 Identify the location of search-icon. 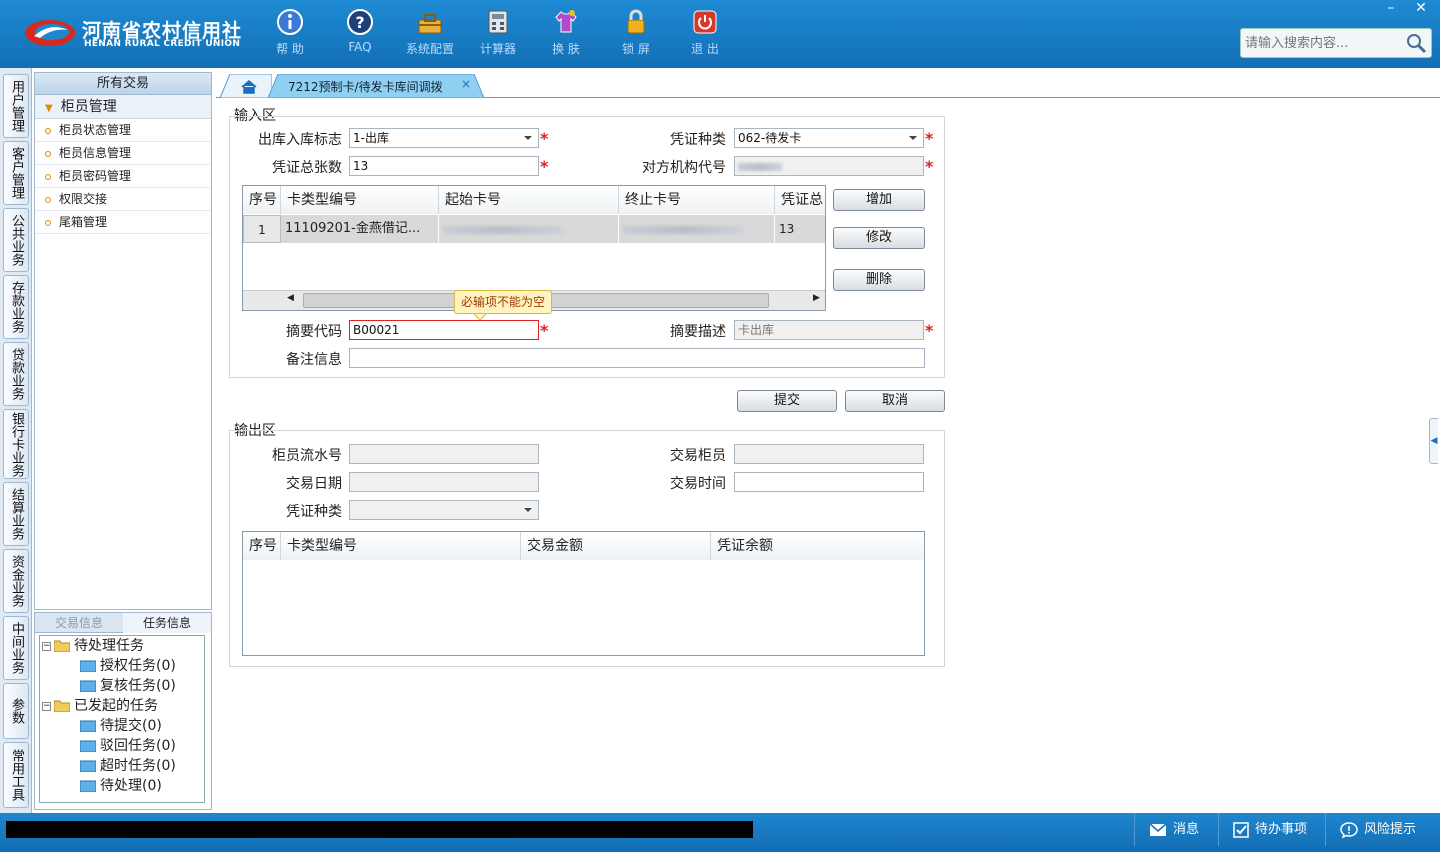
(1416, 43).